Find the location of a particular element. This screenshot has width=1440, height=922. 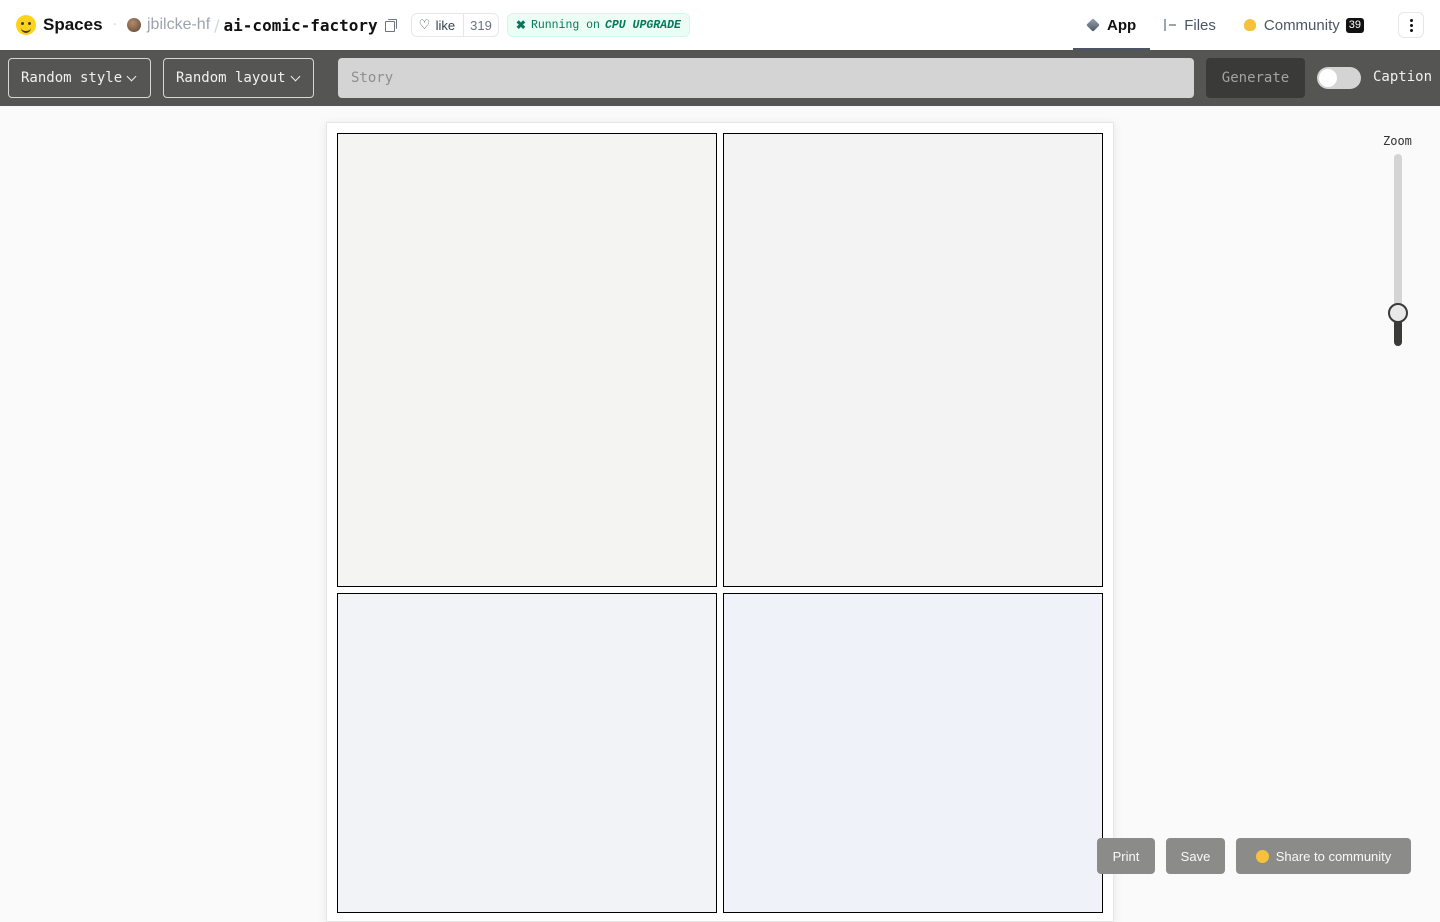

caption-toggle is located at coordinates (1339, 78).